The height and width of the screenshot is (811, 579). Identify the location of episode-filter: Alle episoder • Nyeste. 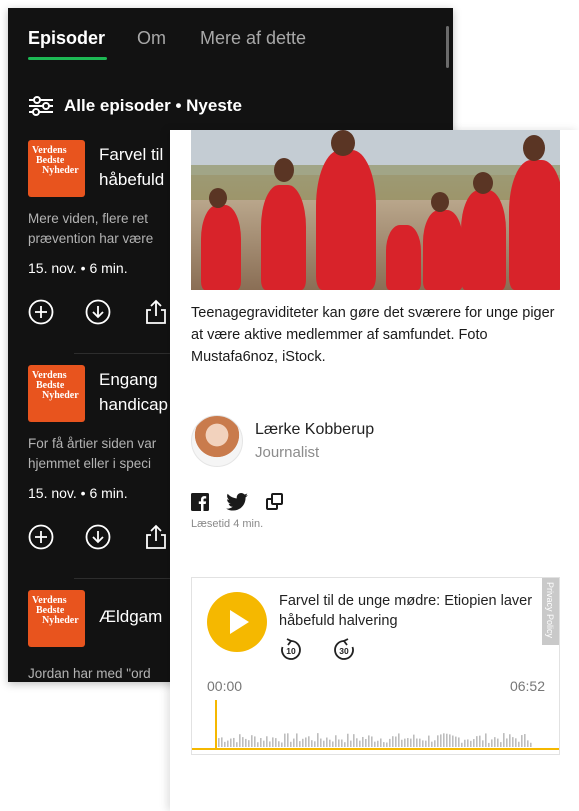
(135, 106).